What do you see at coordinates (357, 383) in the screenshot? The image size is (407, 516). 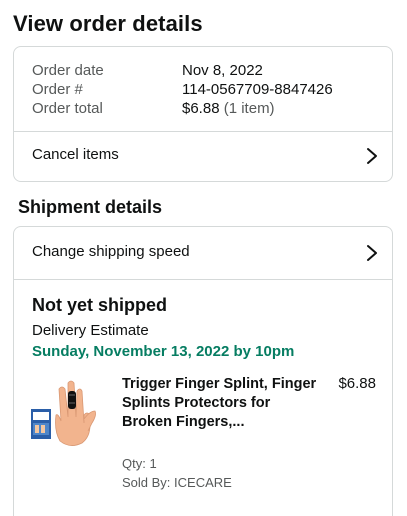 I see `product-price: $6.88` at bounding box center [357, 383].